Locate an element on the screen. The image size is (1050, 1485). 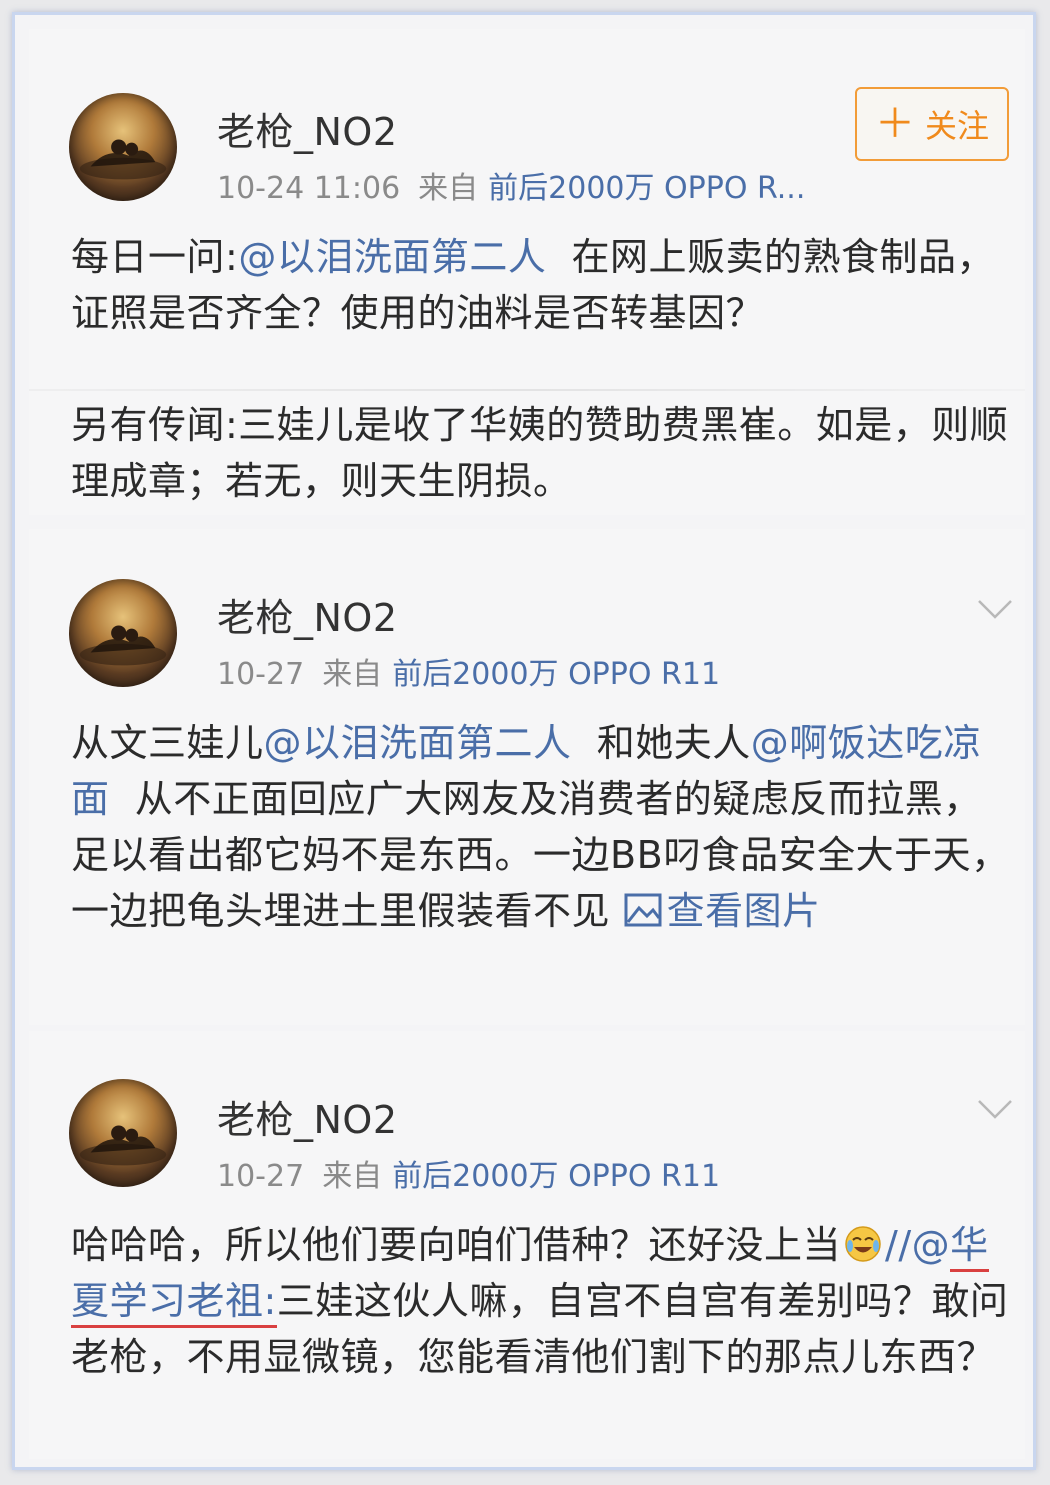
image-icon is located at coordinates (643, 910).